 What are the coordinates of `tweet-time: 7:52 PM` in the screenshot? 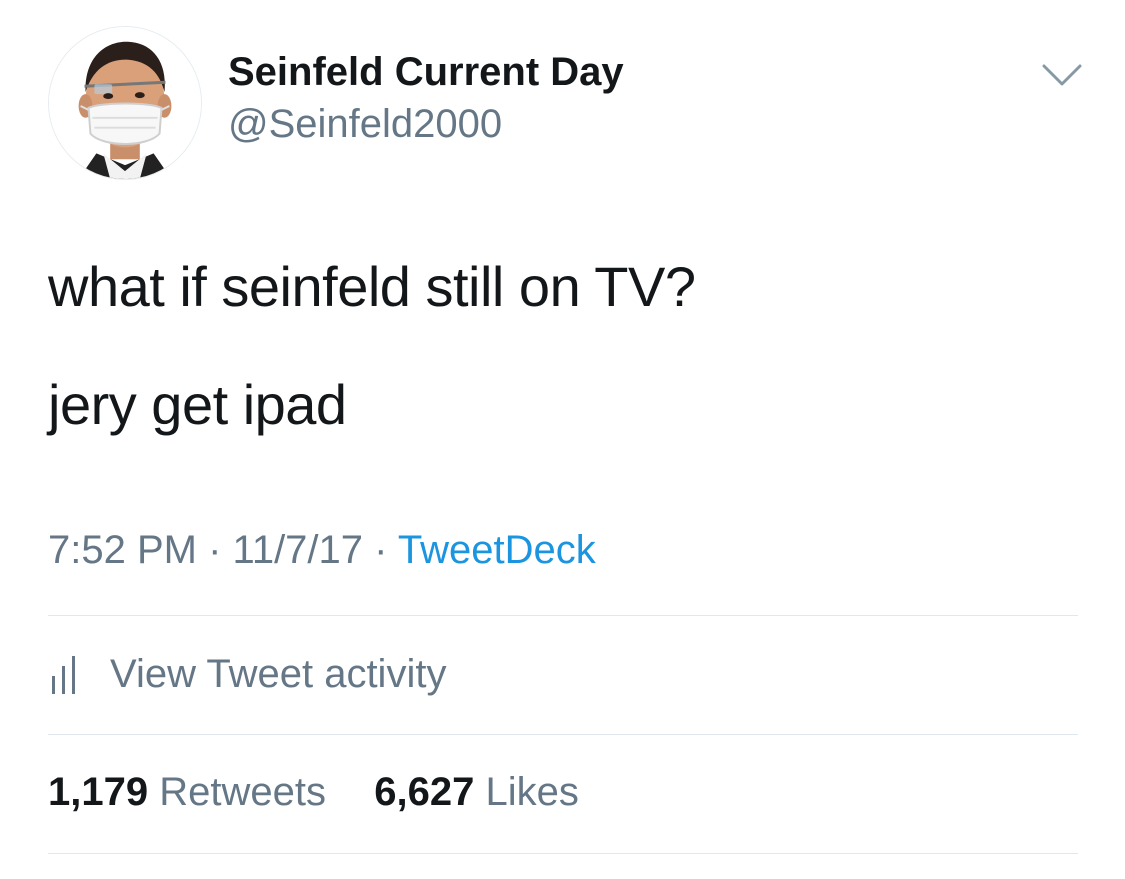 It's located at (122, 550).